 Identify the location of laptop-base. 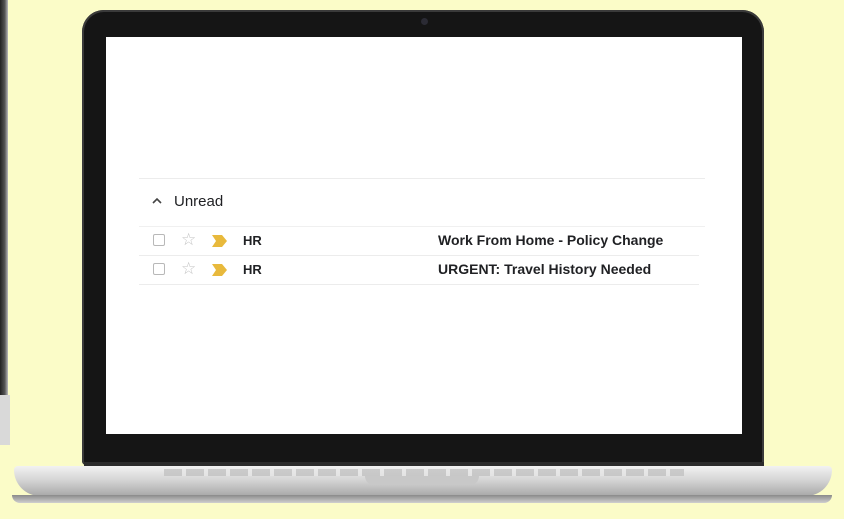
(423, 481).